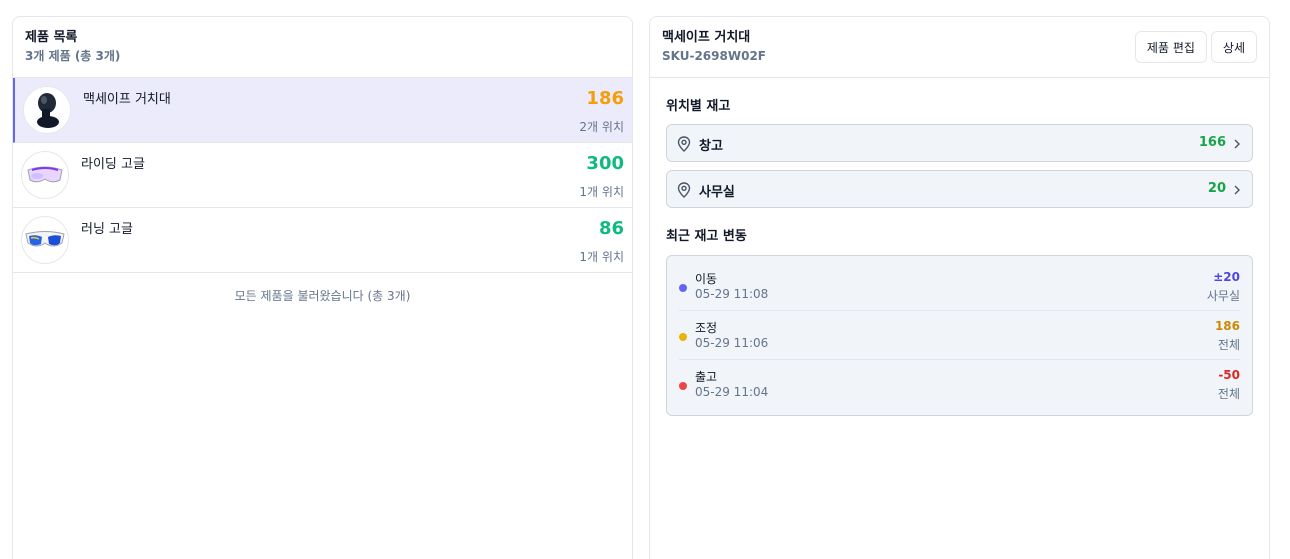 The image size is (1290, 559). What do you see at coordinates (959, 384) in the screenshot?
I see `change-row-outbound: 출고 05-29 11:04 -50 전체` at bounding box center [959, 384].